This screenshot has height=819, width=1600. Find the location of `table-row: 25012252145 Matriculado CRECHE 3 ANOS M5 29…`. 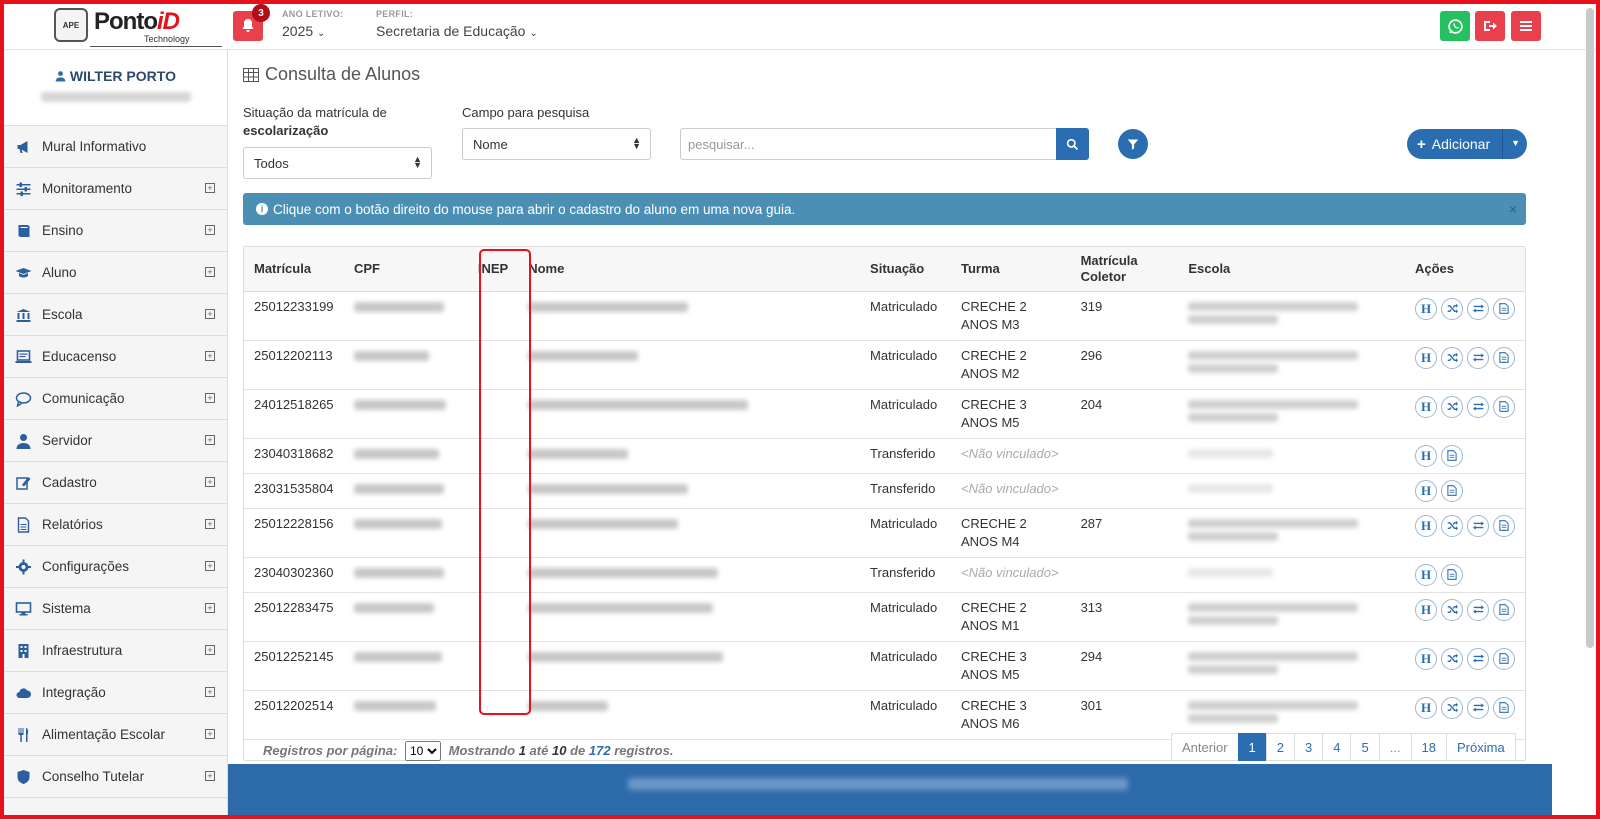

table-row: 25012252145 Matriculado CRECHE 3 ANOS M5 29… is located at coordinates (884, 666).